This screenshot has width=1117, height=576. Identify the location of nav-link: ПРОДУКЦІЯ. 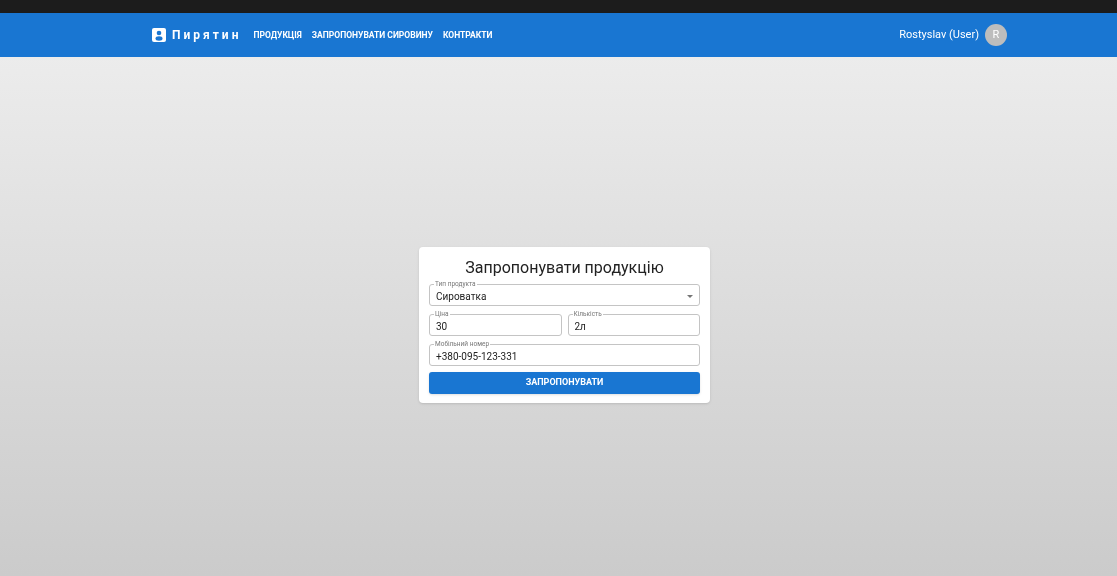
(277, 35).